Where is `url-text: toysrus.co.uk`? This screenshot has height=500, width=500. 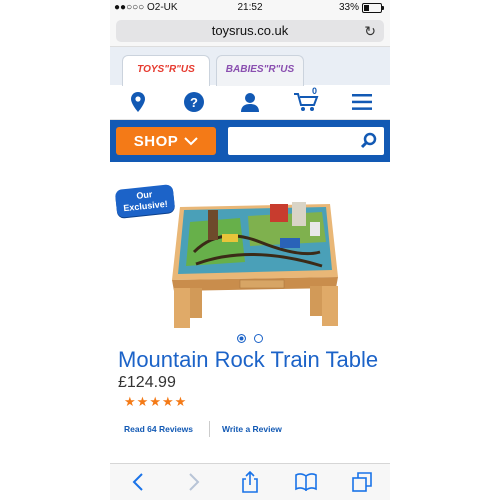
url-text: toysrus.co.uk is located at coordinates (250, 30).